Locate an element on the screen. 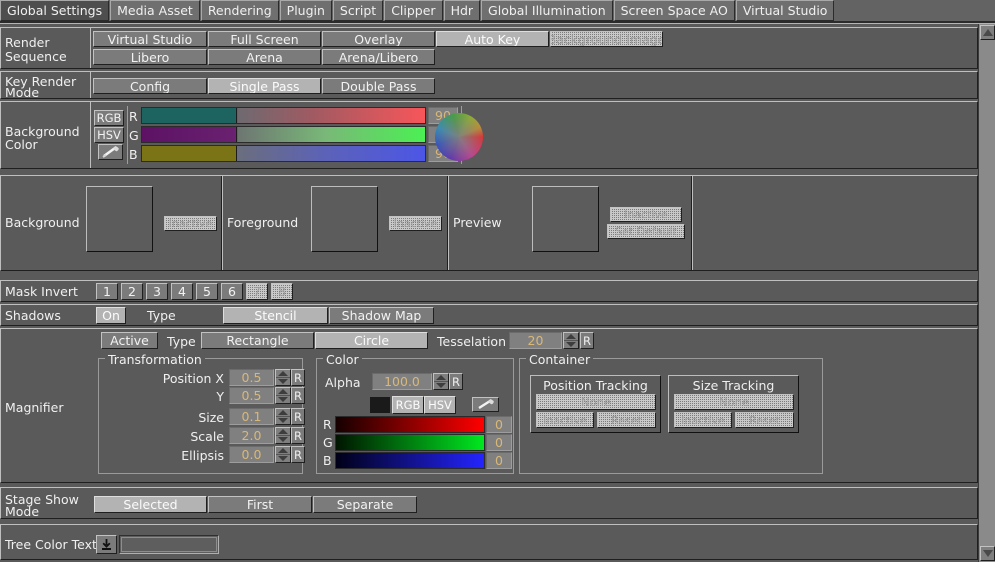 The image size is (995, 562). preview-set-default-button: Set Default is located at coordinates (646, 231).